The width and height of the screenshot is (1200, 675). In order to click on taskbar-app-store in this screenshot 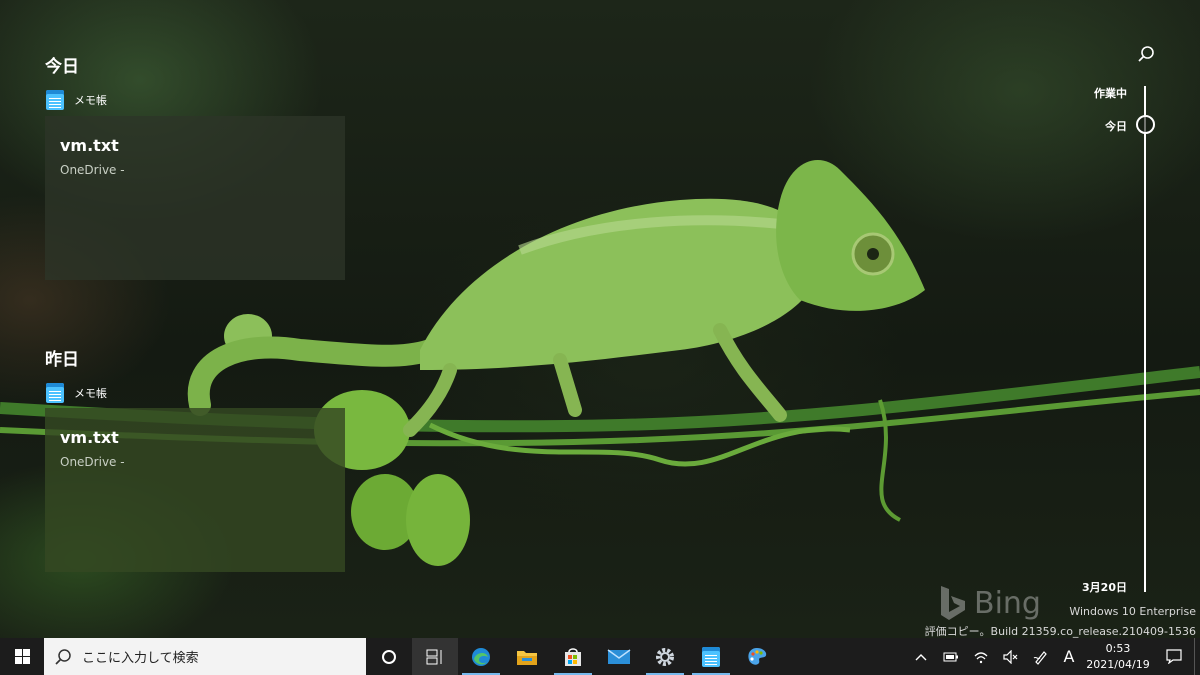, I will do `click(573, 656)`.